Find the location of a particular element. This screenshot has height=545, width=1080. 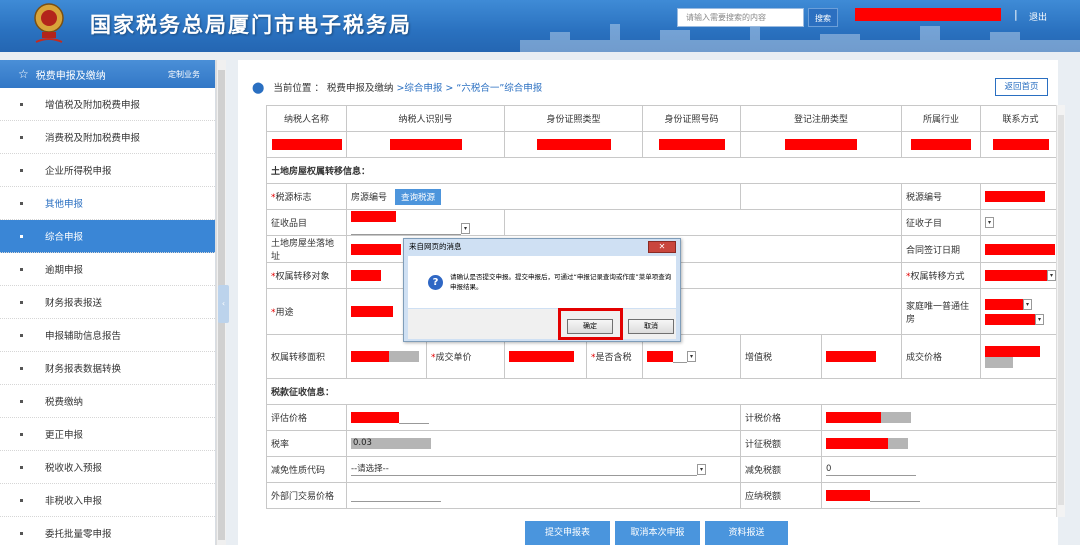

label-collection-subitem: 征收子目 is located at coordinates (941, 222).